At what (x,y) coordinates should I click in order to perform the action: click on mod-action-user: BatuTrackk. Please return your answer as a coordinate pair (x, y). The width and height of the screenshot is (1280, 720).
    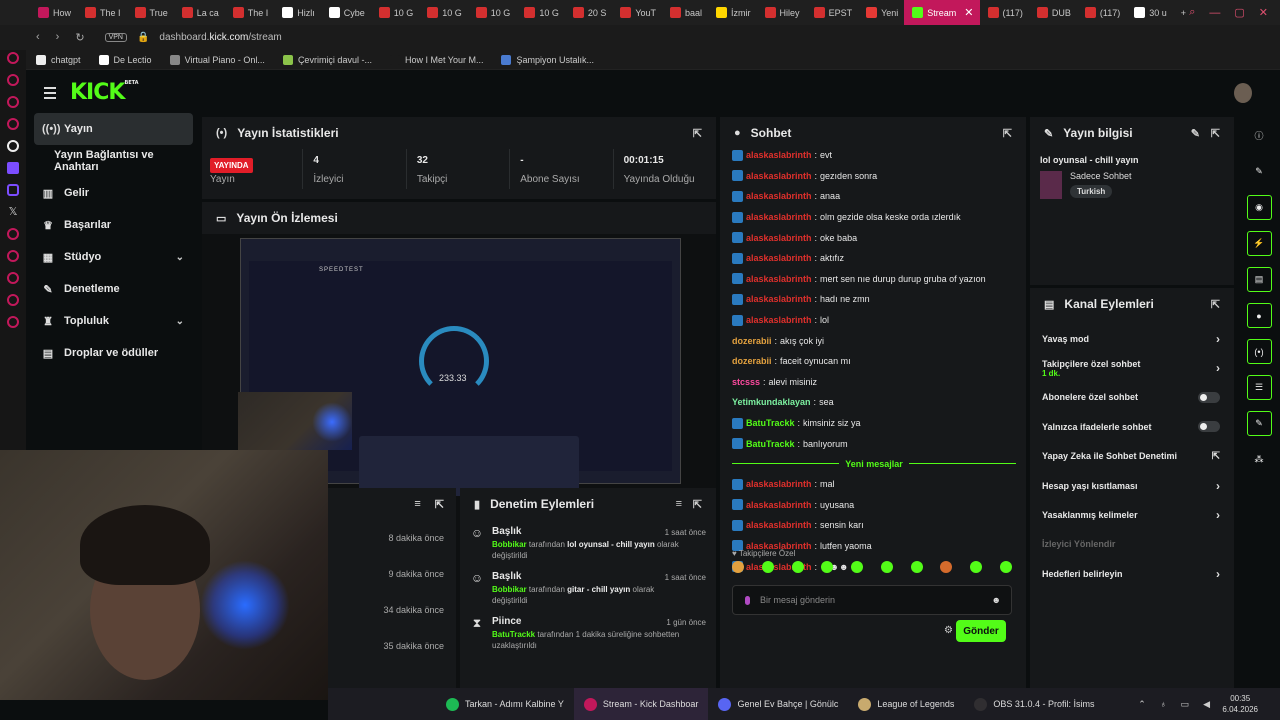
    Looking at the image, I should click on (513, 634).